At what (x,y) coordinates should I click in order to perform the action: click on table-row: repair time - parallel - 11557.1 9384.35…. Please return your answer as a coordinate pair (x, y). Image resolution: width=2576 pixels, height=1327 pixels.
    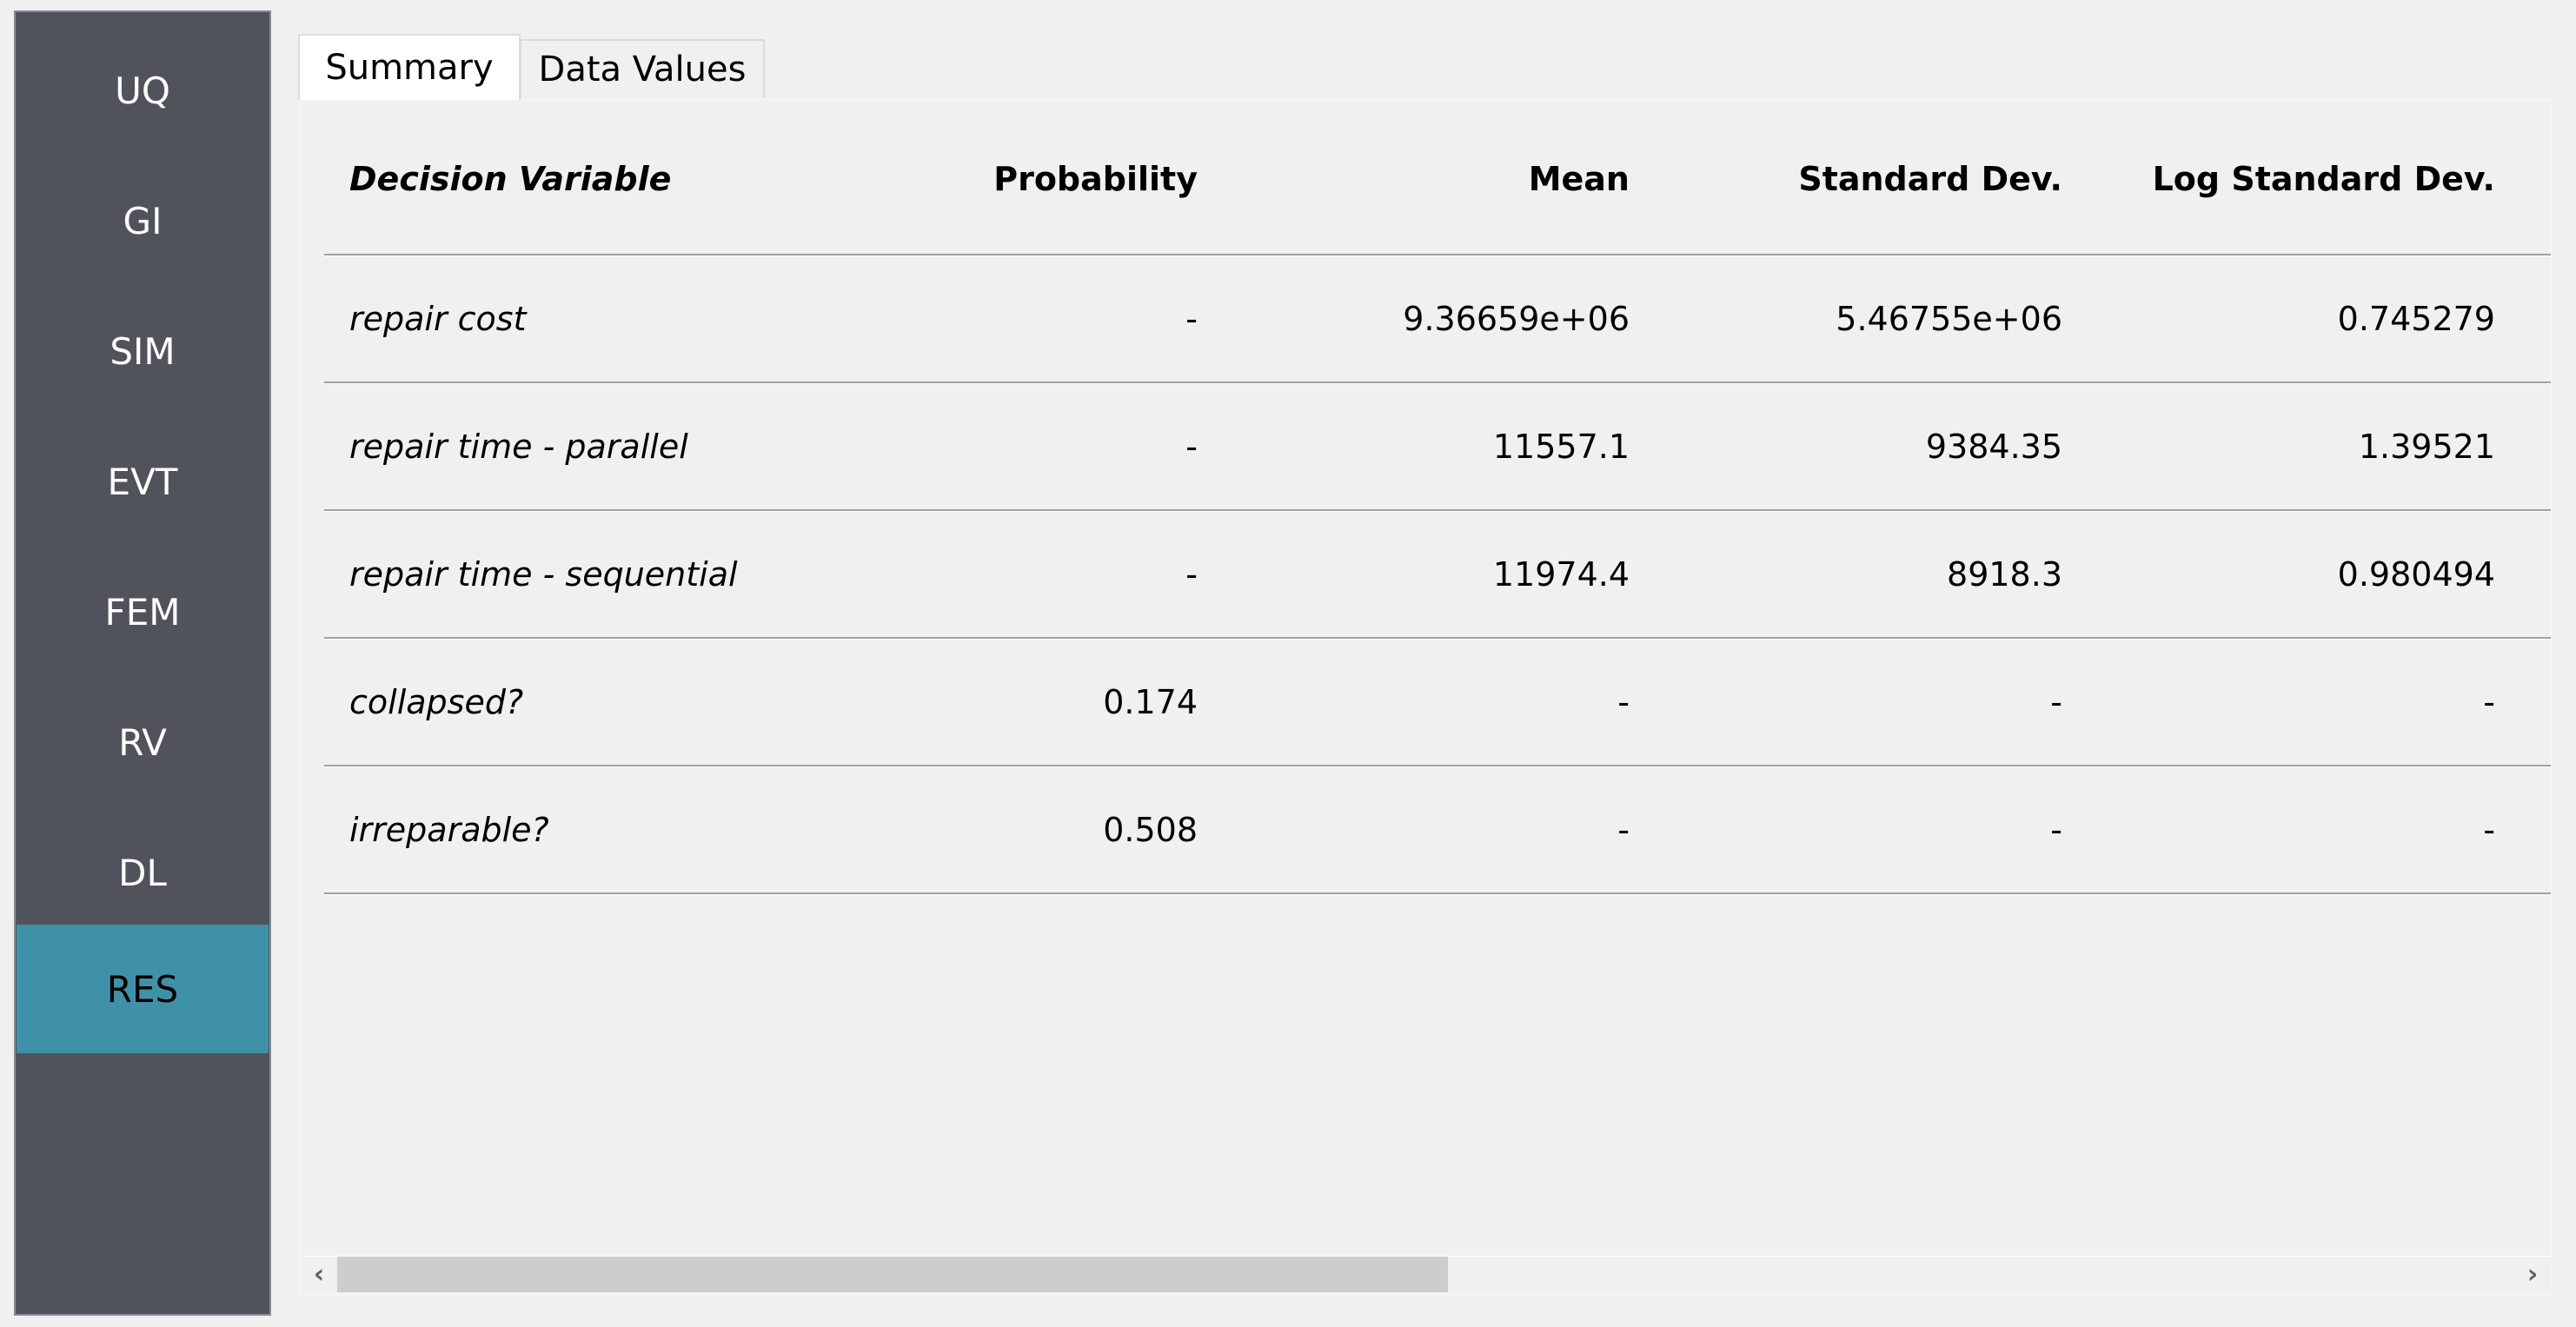
    Looking at the image, I should click on (1437, 447).